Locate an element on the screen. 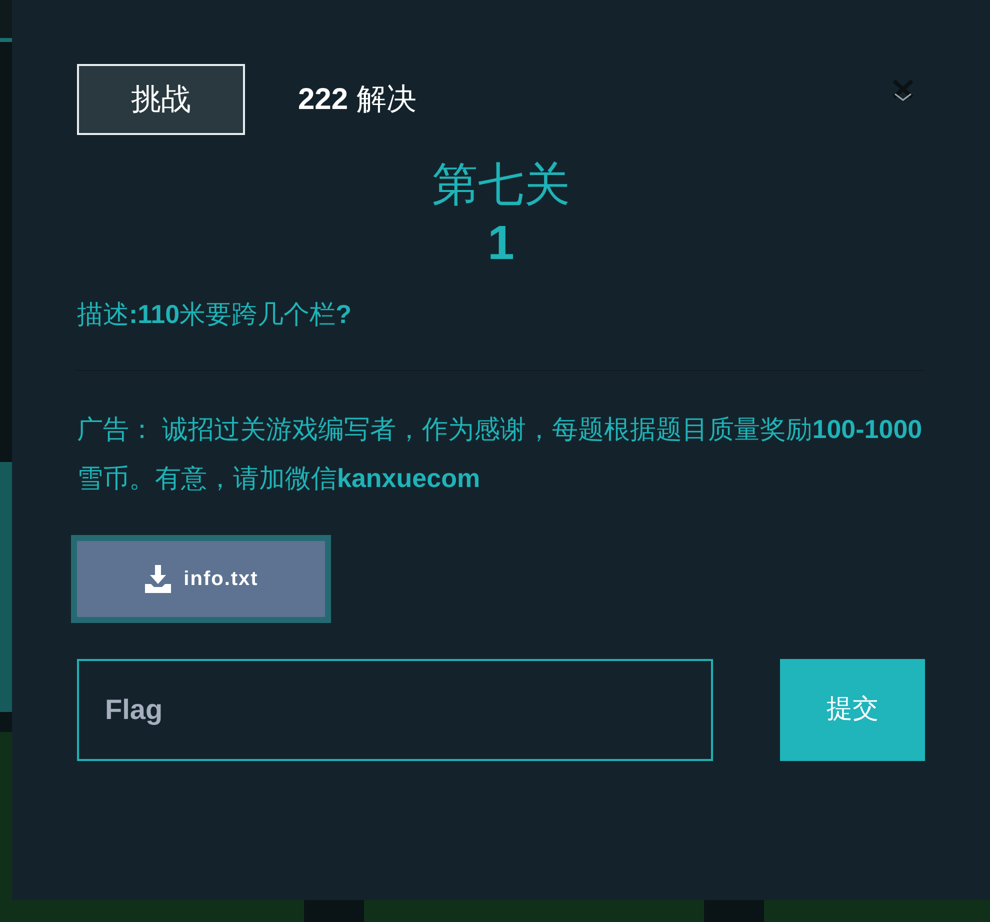 The height and width of the screenshot is (922, 990). solves-count: 222 解决 is located at coordinates (357, 100).